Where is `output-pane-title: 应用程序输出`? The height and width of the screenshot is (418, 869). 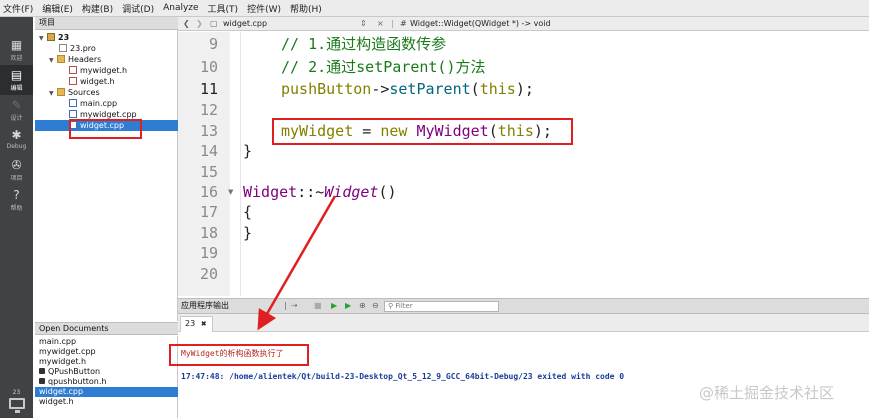 output-pane-title: 应用程序输出 is located at coordinates (205, 305).